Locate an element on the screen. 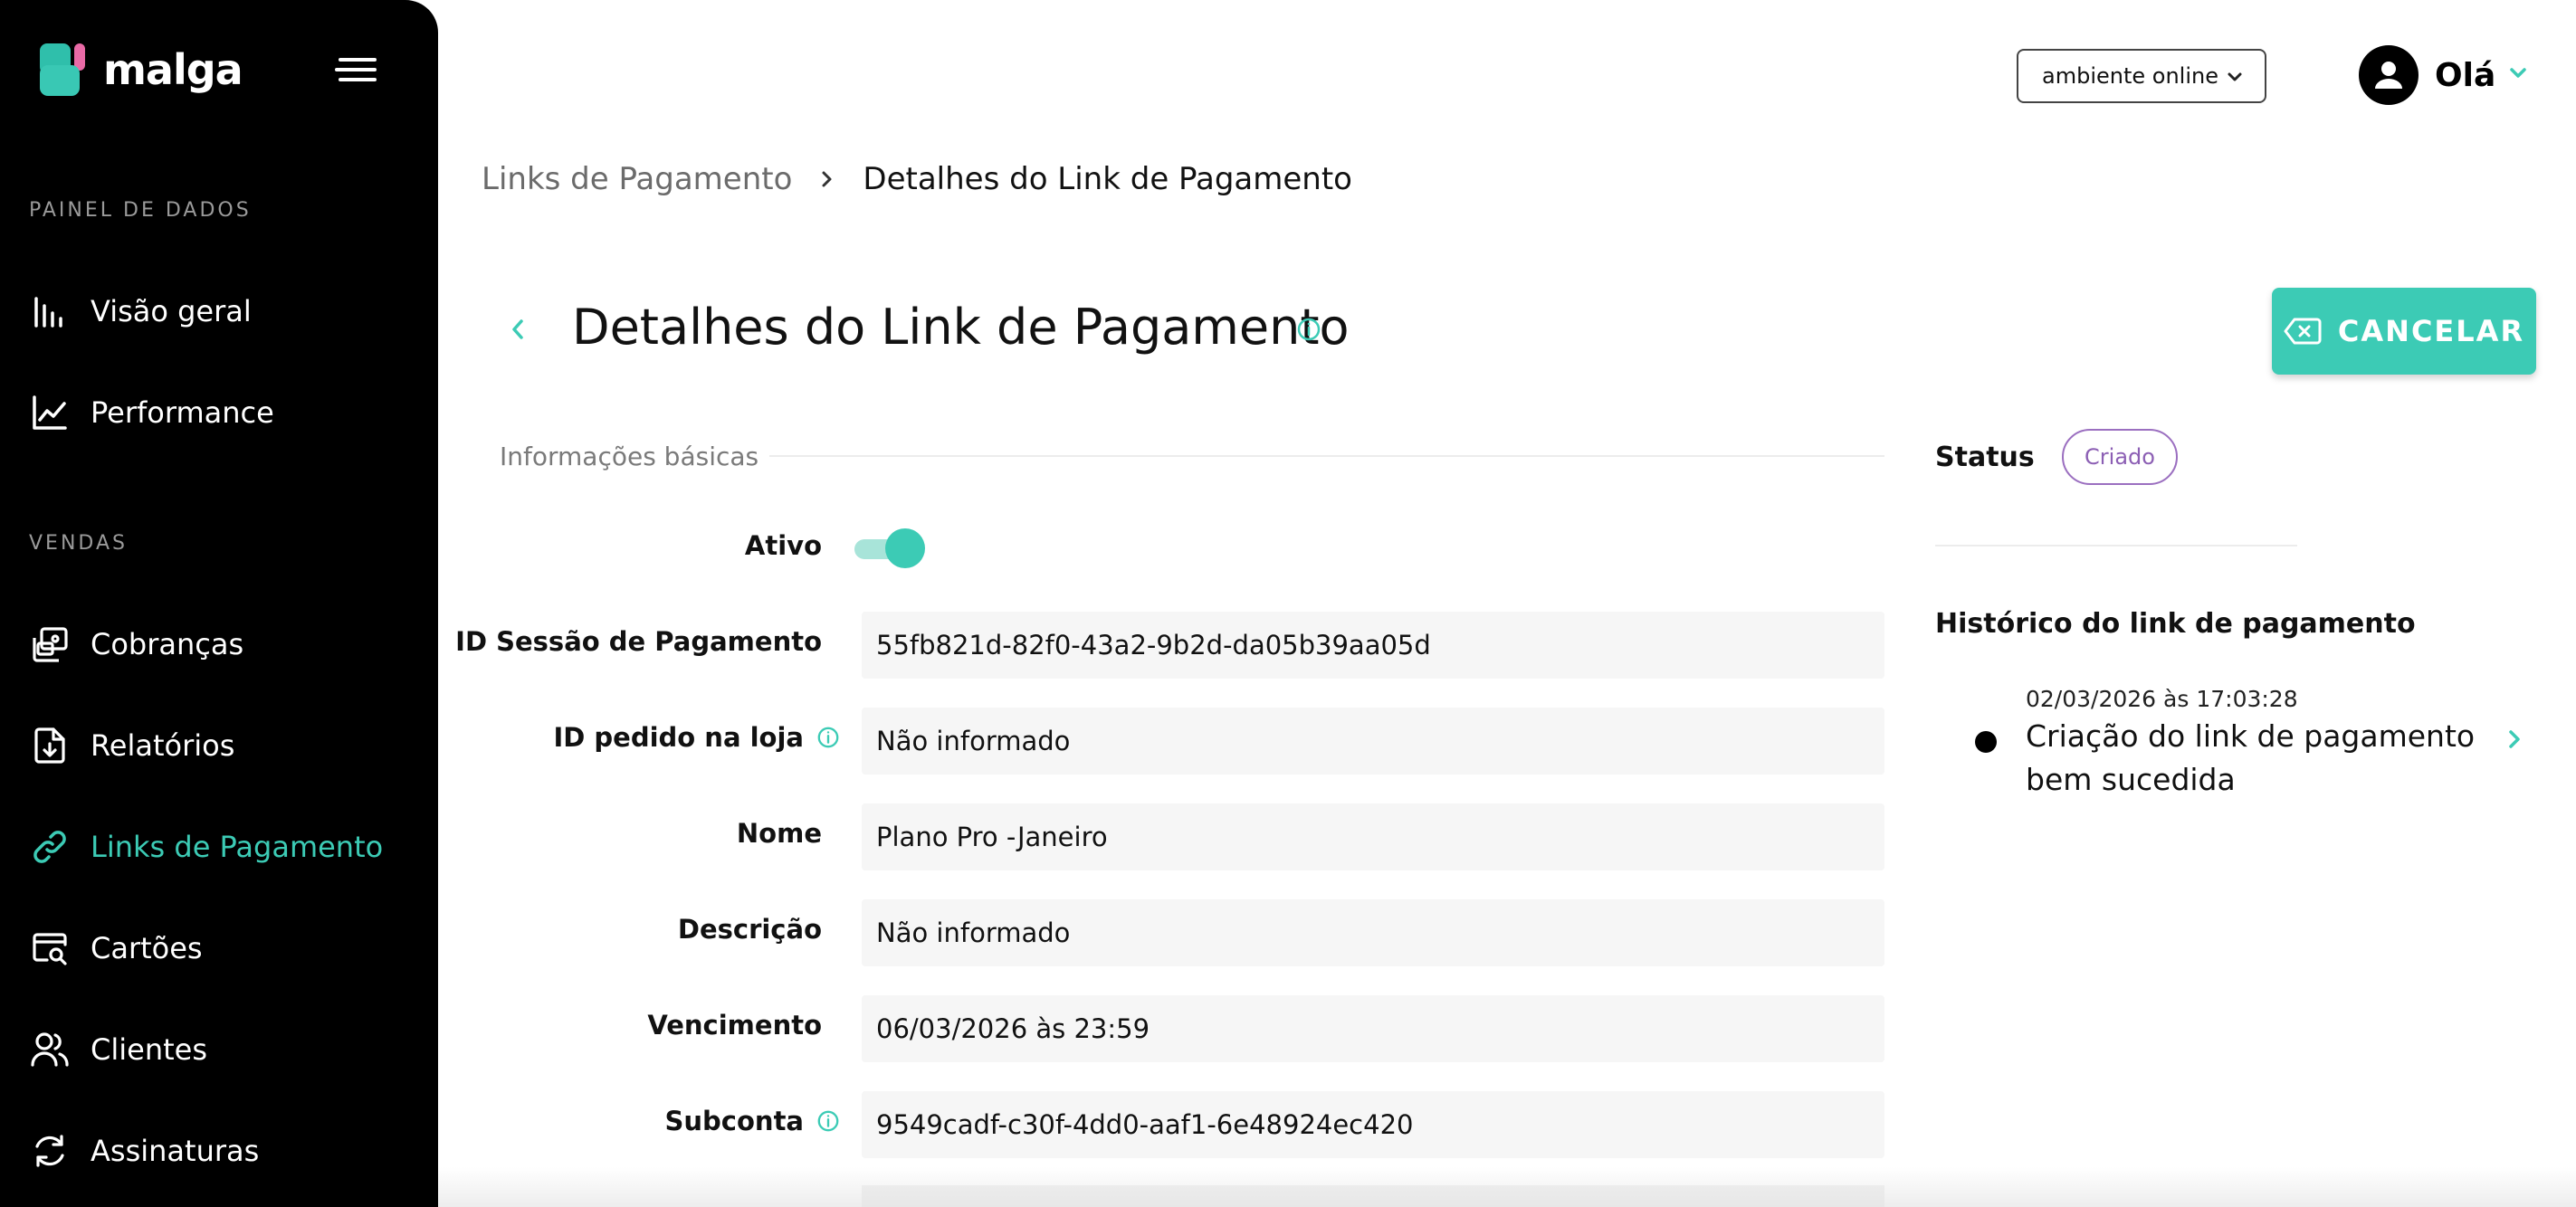 The image size is (2576, 1207). avatar-icon is located at coordinates (2389, 75).